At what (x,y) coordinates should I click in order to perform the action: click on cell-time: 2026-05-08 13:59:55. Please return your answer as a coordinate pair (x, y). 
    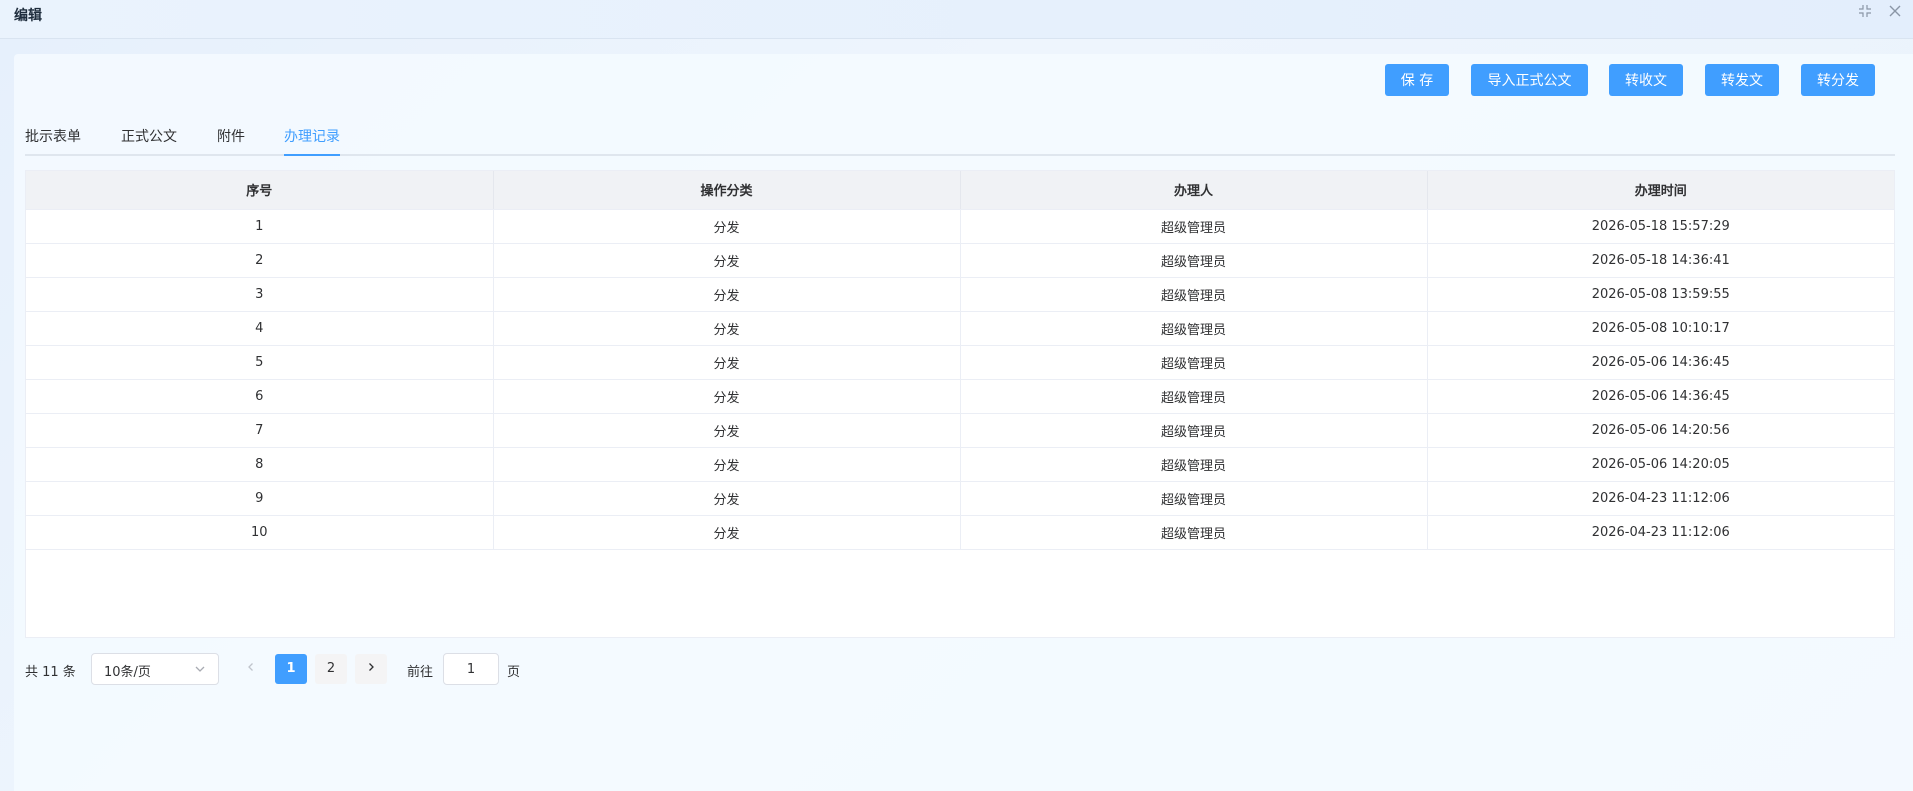
    Looking at the image, I should click on (1660, 294).